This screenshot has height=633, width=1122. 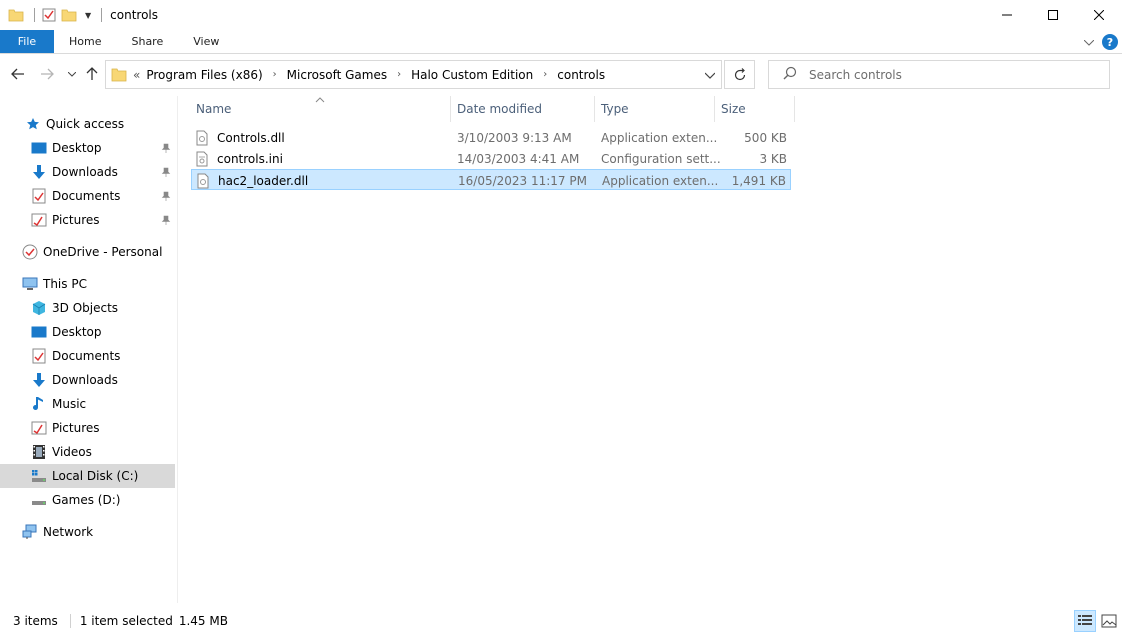 What do you see at coordinates (33, 124) in the screenshot?
I see `star-icon` at bounding box center [33, 124].